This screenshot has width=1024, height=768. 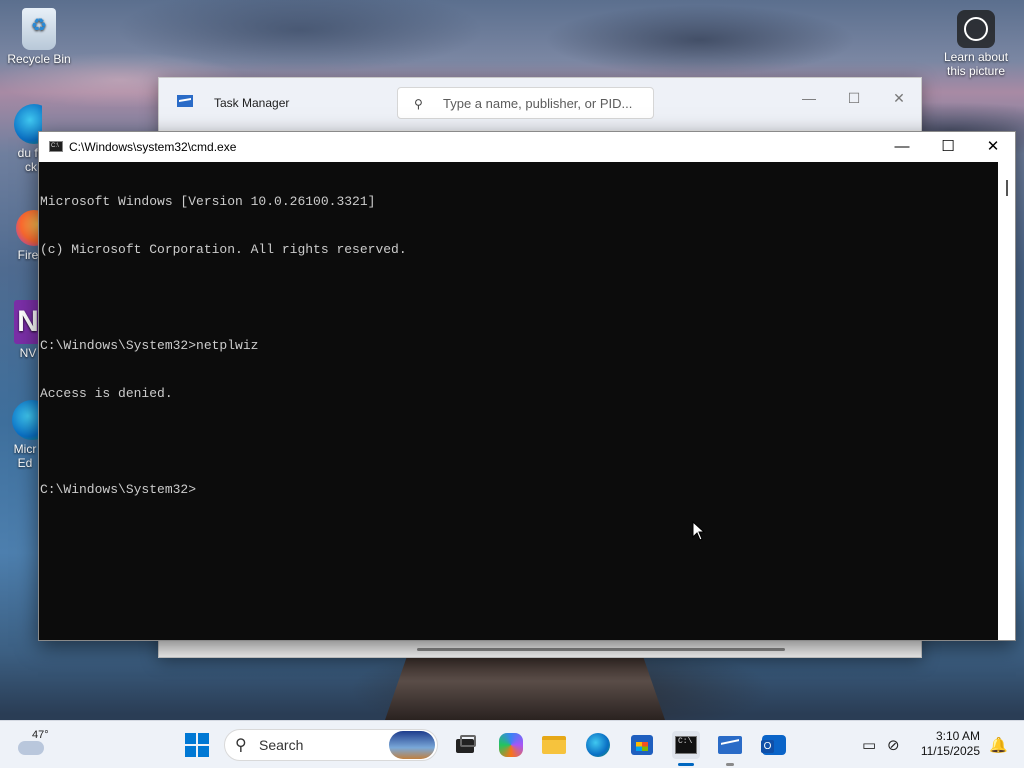 What do you see at coordinates (185, 101) in the screenshot?
I see `task-manager-icon` at bounding box center [185, 101].